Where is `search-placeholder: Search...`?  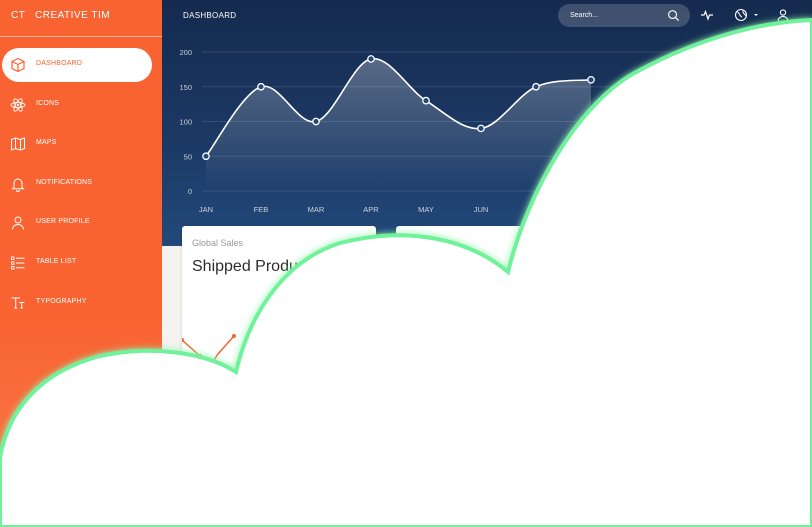
search-placeholder: Search... is located at coordinates (584, 15).